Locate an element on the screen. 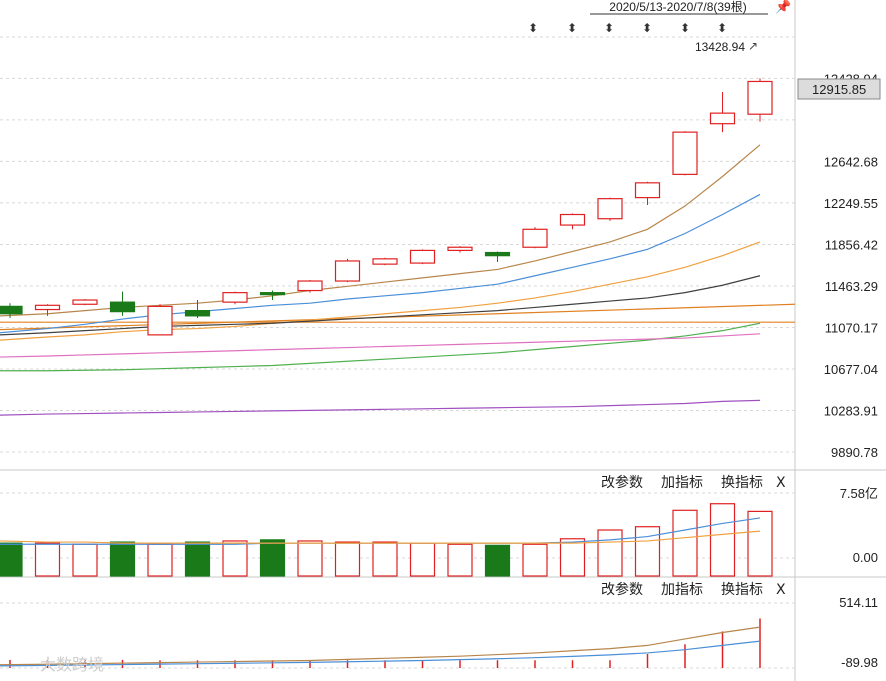  y-tick-label: 9890.78 is located at coordinates (854, 452).